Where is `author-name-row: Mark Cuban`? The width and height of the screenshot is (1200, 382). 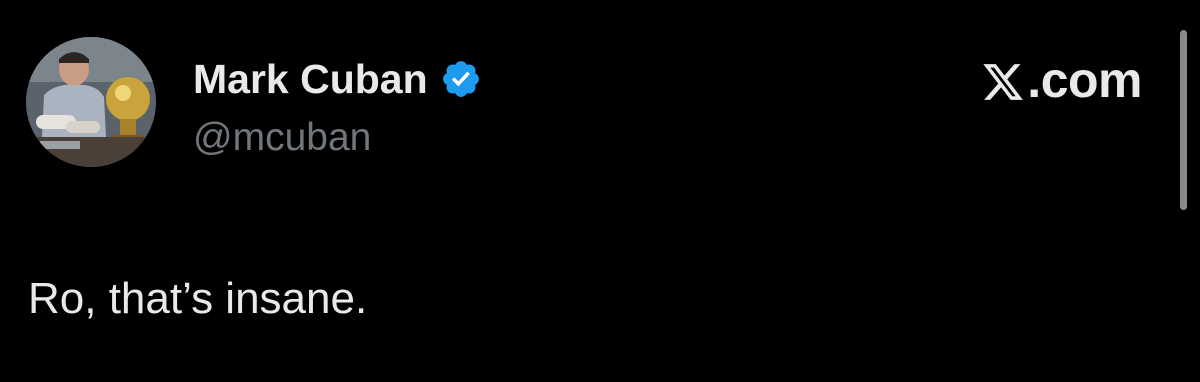
author-name-row: Mark Cuban is located at coordinates (337, 79).